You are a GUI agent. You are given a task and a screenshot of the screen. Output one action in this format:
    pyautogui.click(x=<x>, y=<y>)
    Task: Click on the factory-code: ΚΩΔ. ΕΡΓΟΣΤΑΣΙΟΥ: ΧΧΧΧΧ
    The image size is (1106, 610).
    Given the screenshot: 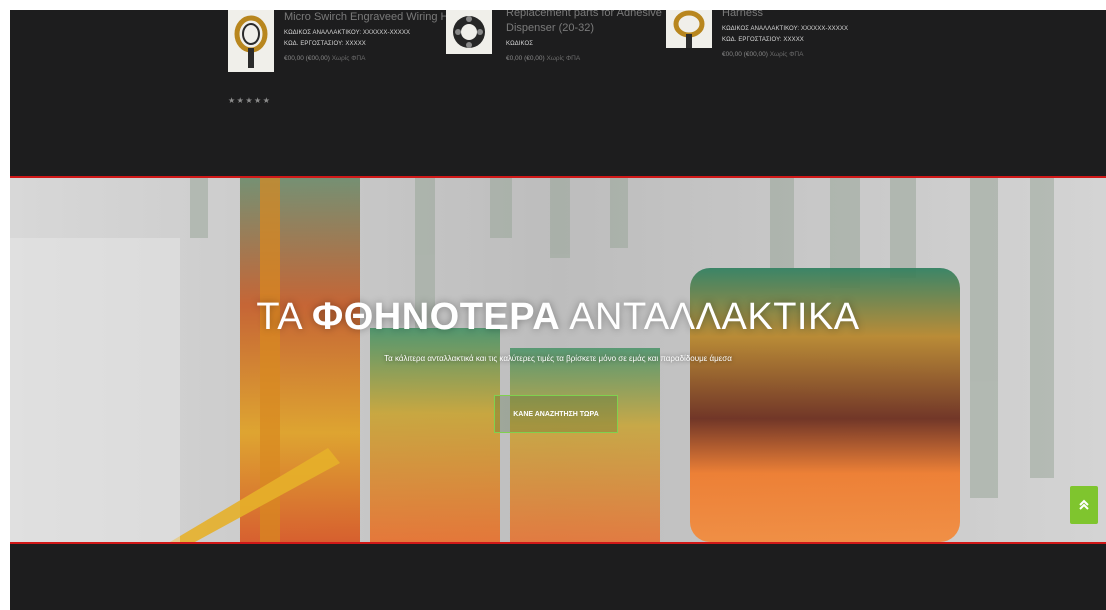 What is the action you would take?
    pyautogui.click(x=763, y=40)
    